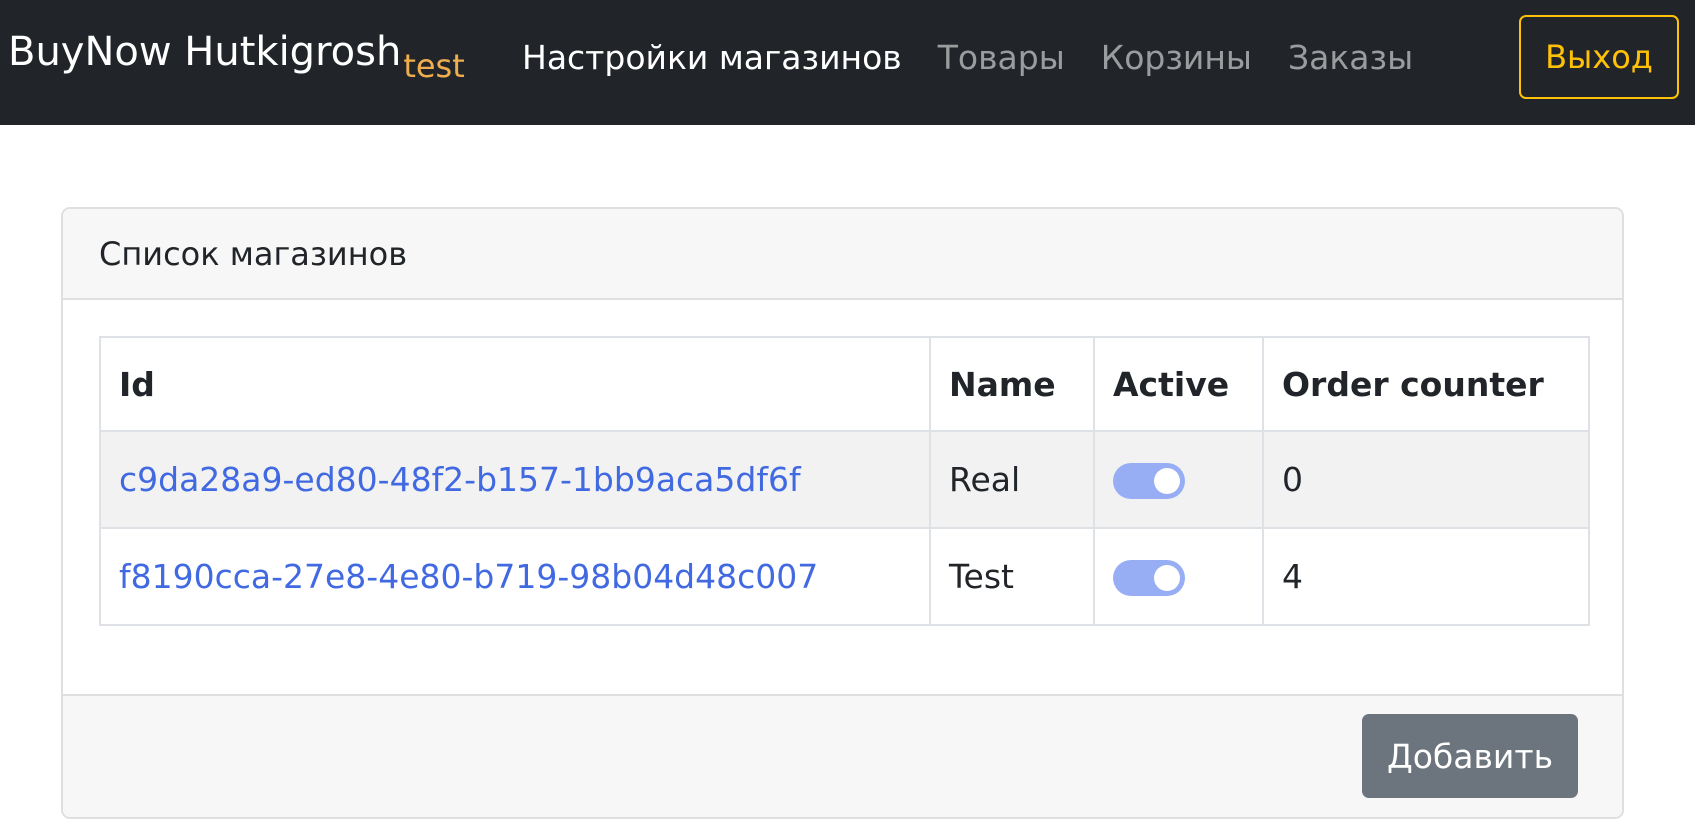 The width and height of the screenshot is (1695, 839). What do you see at coordinates (460, 479) in the screenshot?
I see `shop-id-link: c9da28a9-ed80-48f2-b157-1bb9aca5df6f` at bounding box center [460, 479].